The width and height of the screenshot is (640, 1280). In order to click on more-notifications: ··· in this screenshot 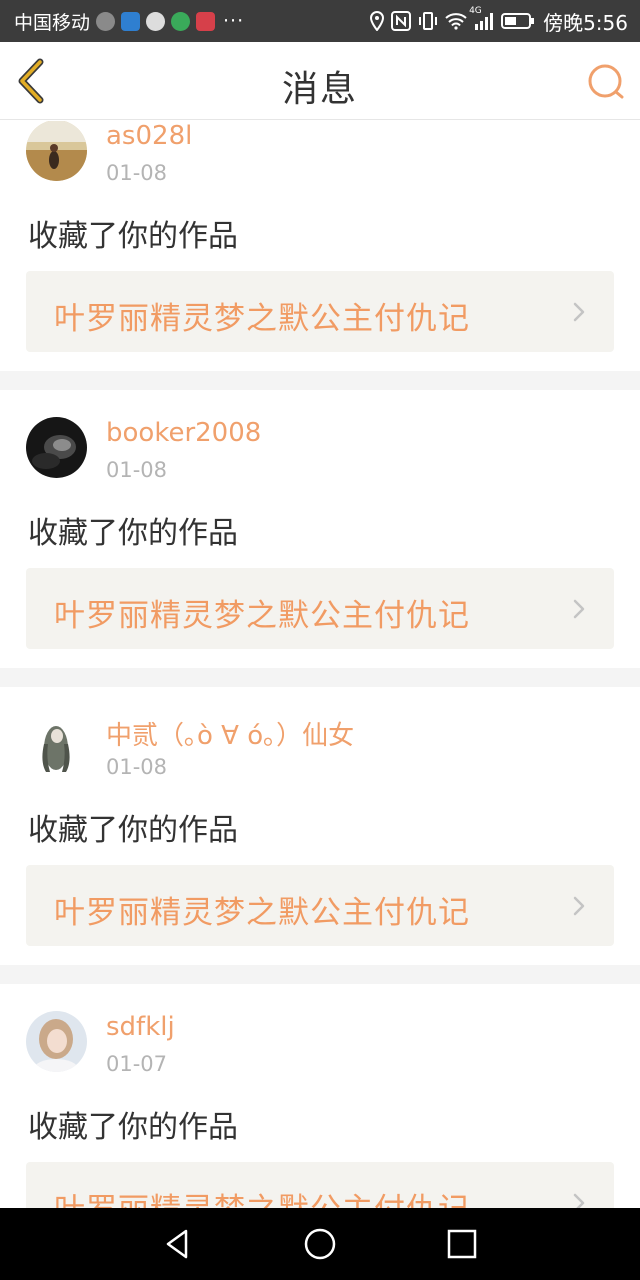, I will do `click(234, 21)`.